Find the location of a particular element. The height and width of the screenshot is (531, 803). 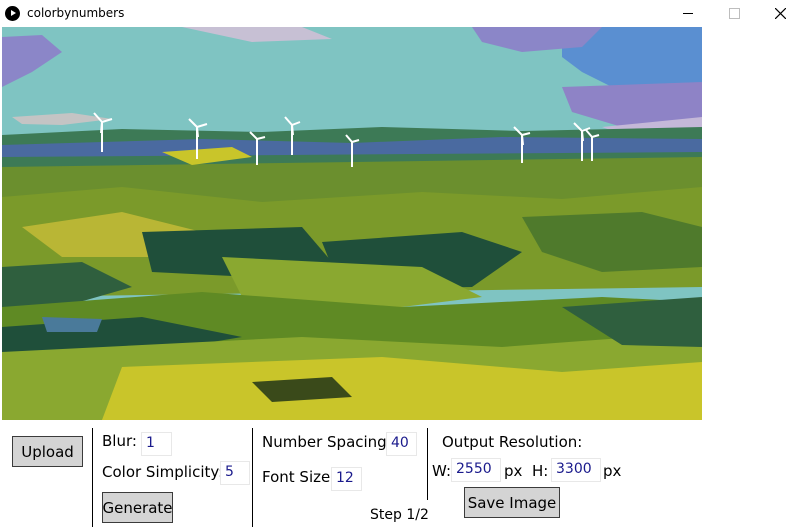

width-label: W: is located at coordinates (442, 471).